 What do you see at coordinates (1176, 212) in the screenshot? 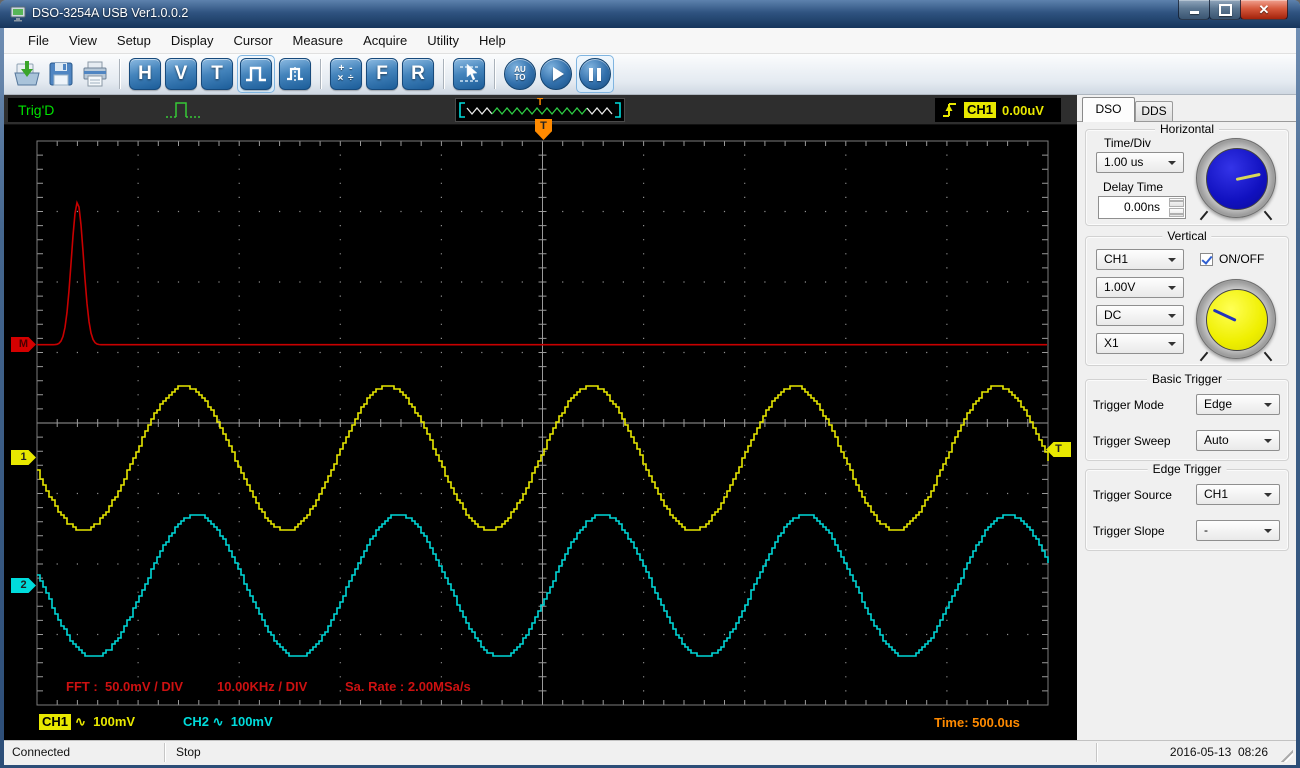
I see `delay-down-button` at bounding box center [1176, 212].